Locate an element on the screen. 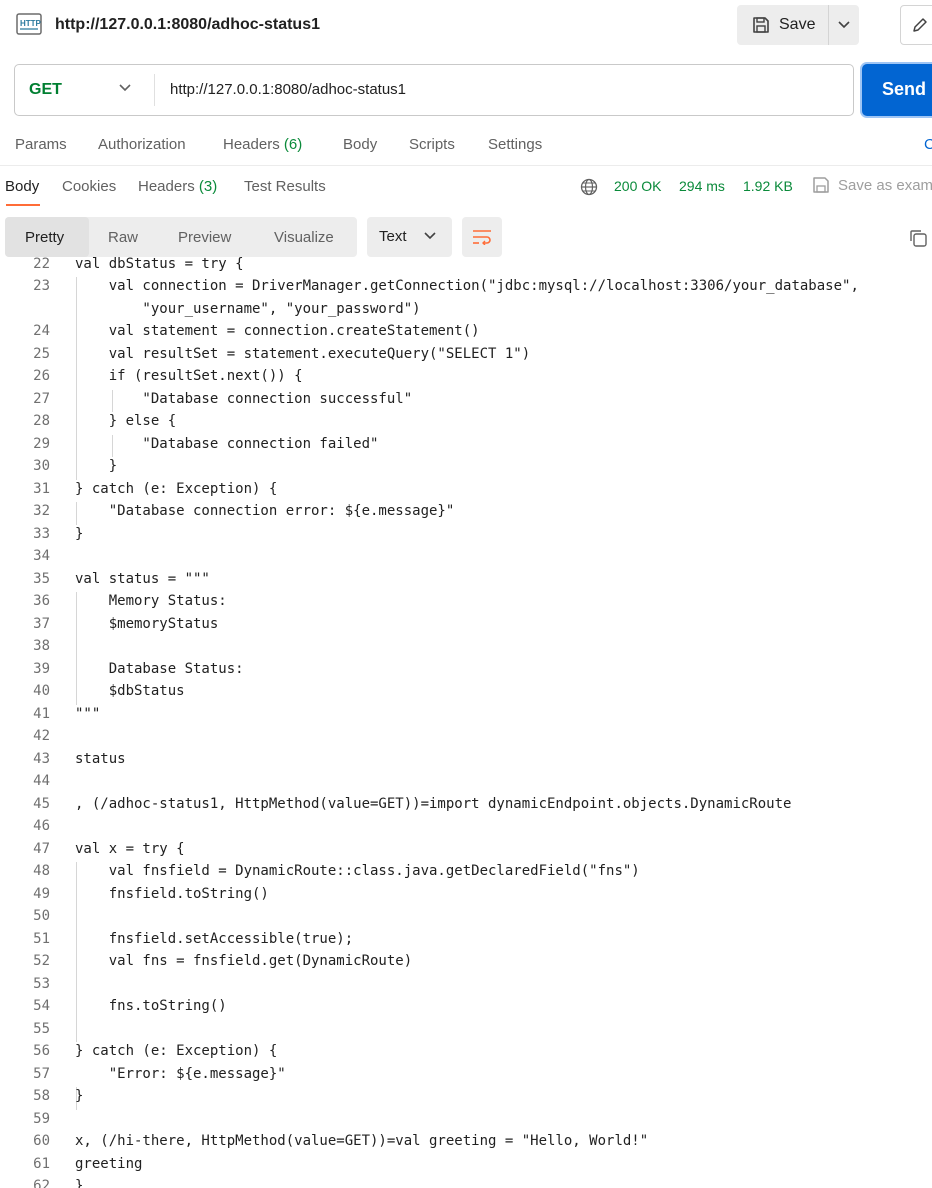 The image size is (932, 1188). tab-authorization: Authorization is located at coordinates (142, 144).